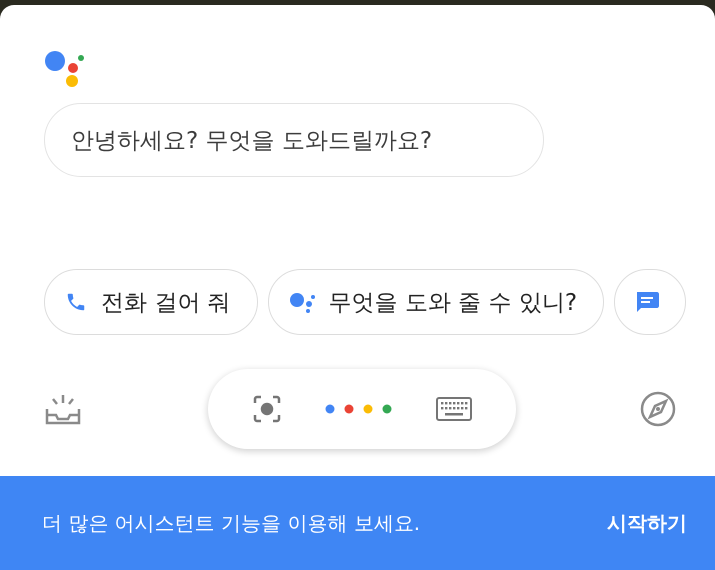 The image size is (715, 570). Describe the element at coordinates (65, 69) in the screenshot. I see `assistant-logo-icon` at that location.